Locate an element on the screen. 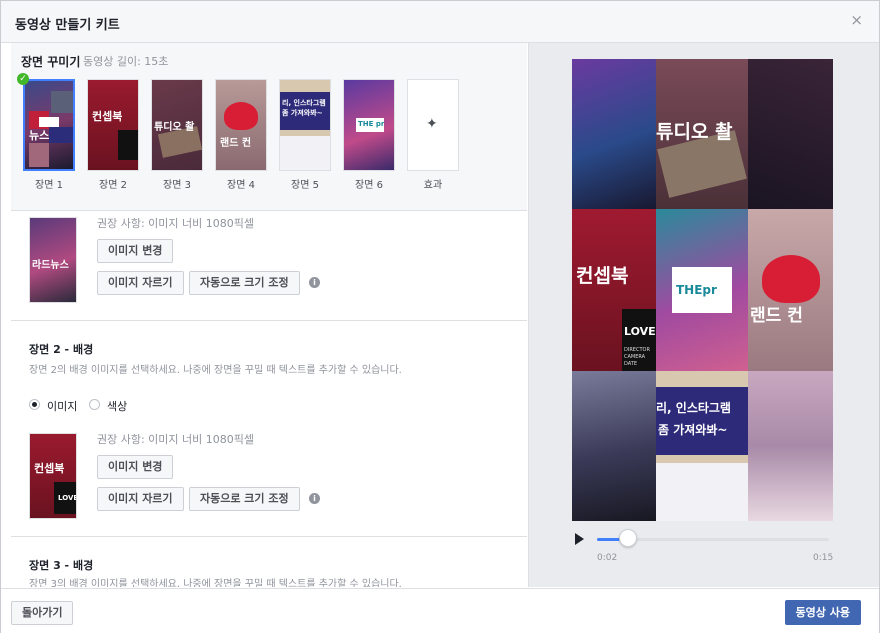  scene-label-5: 장면 5 is located at coordinates (305, 185).